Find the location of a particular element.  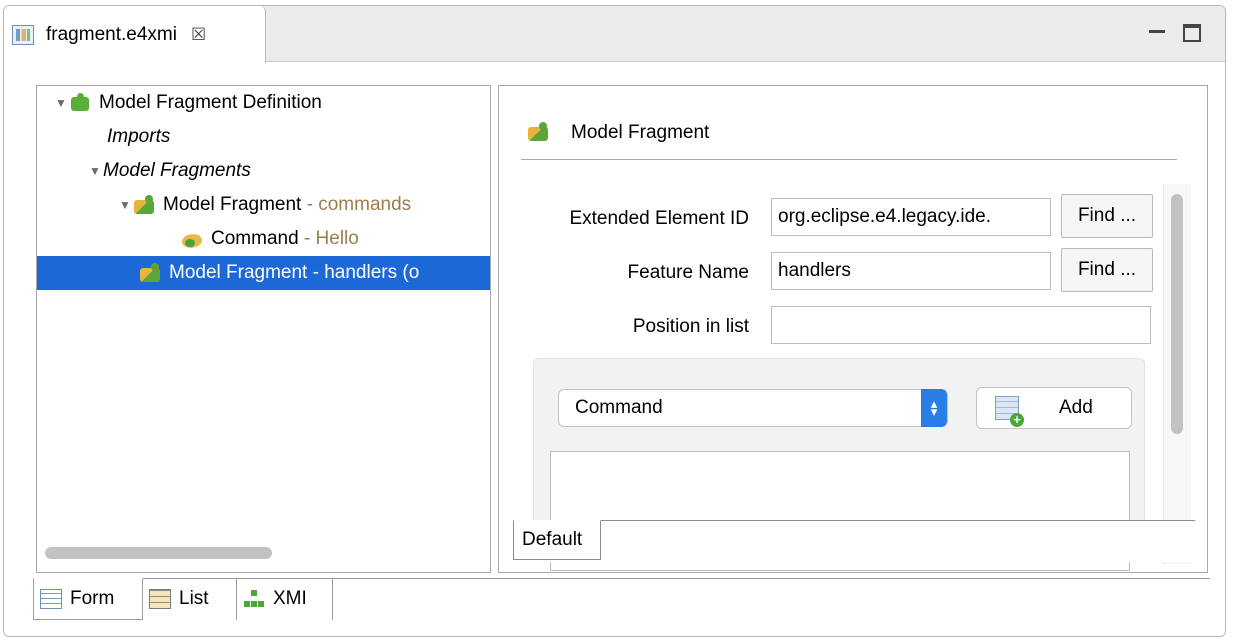

table-icon is located at coordinates (160, 599).